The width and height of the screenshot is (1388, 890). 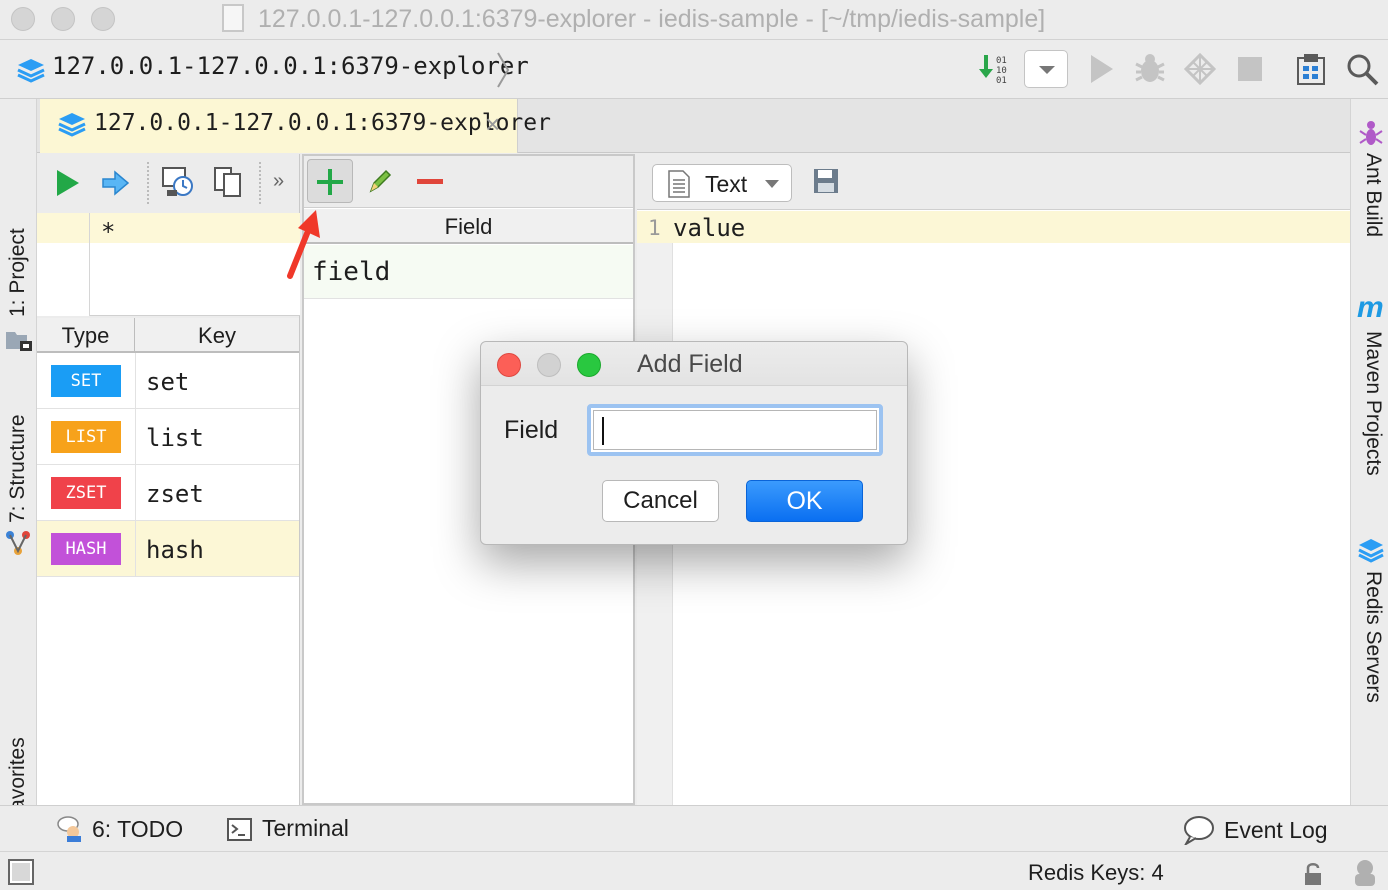 What do you see at coordinates (168, 437) in the screenshot?
I see `table-row: LIST list` at bounding box center [168, 437].